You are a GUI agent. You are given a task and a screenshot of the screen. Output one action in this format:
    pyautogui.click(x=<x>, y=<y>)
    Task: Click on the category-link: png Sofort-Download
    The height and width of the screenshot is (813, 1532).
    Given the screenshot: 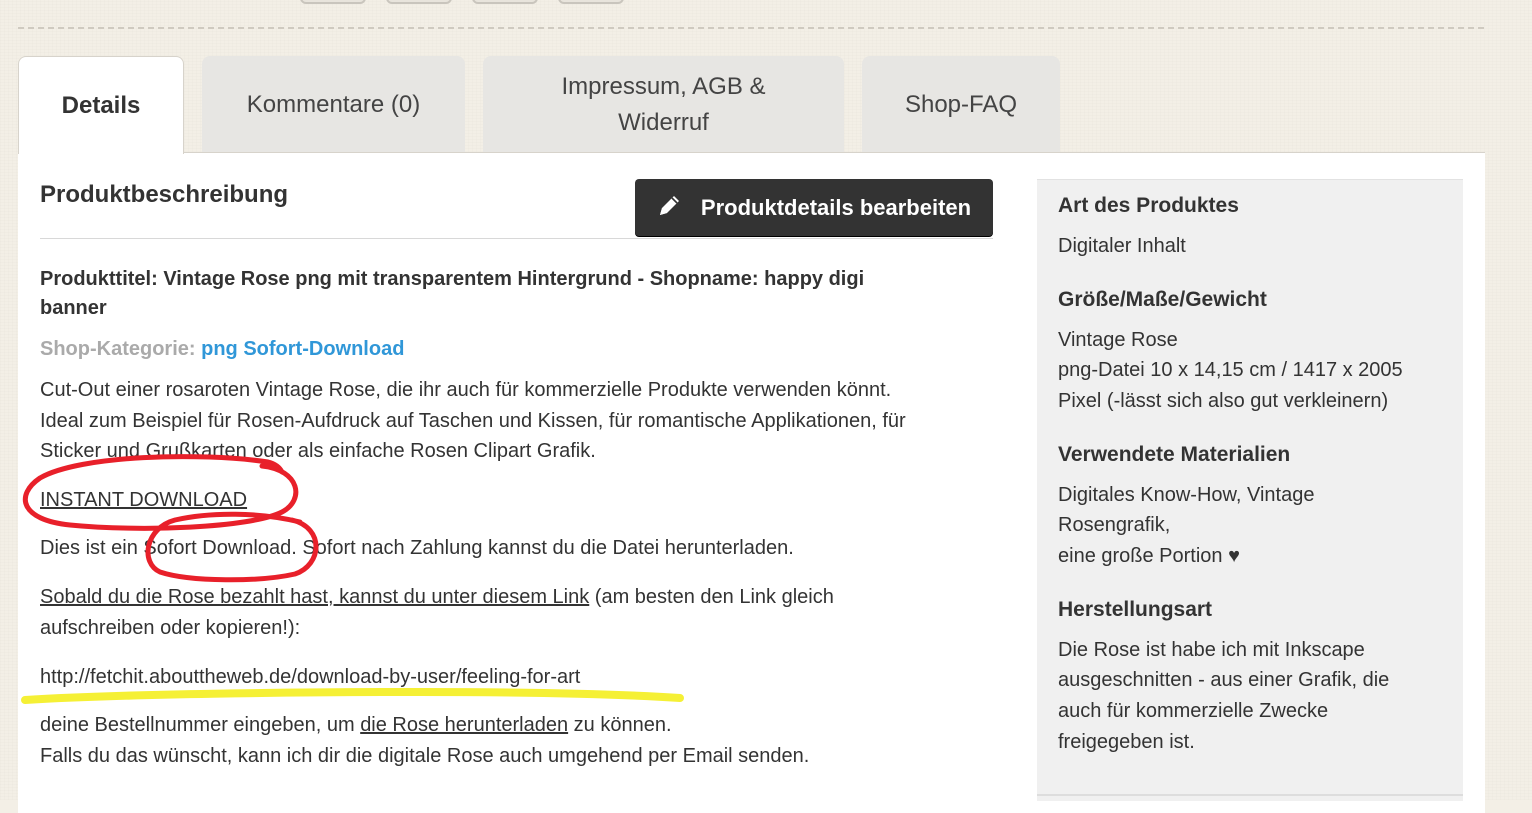 What is the action you would take?
    pyautogui.click(x=302, y=349)
    